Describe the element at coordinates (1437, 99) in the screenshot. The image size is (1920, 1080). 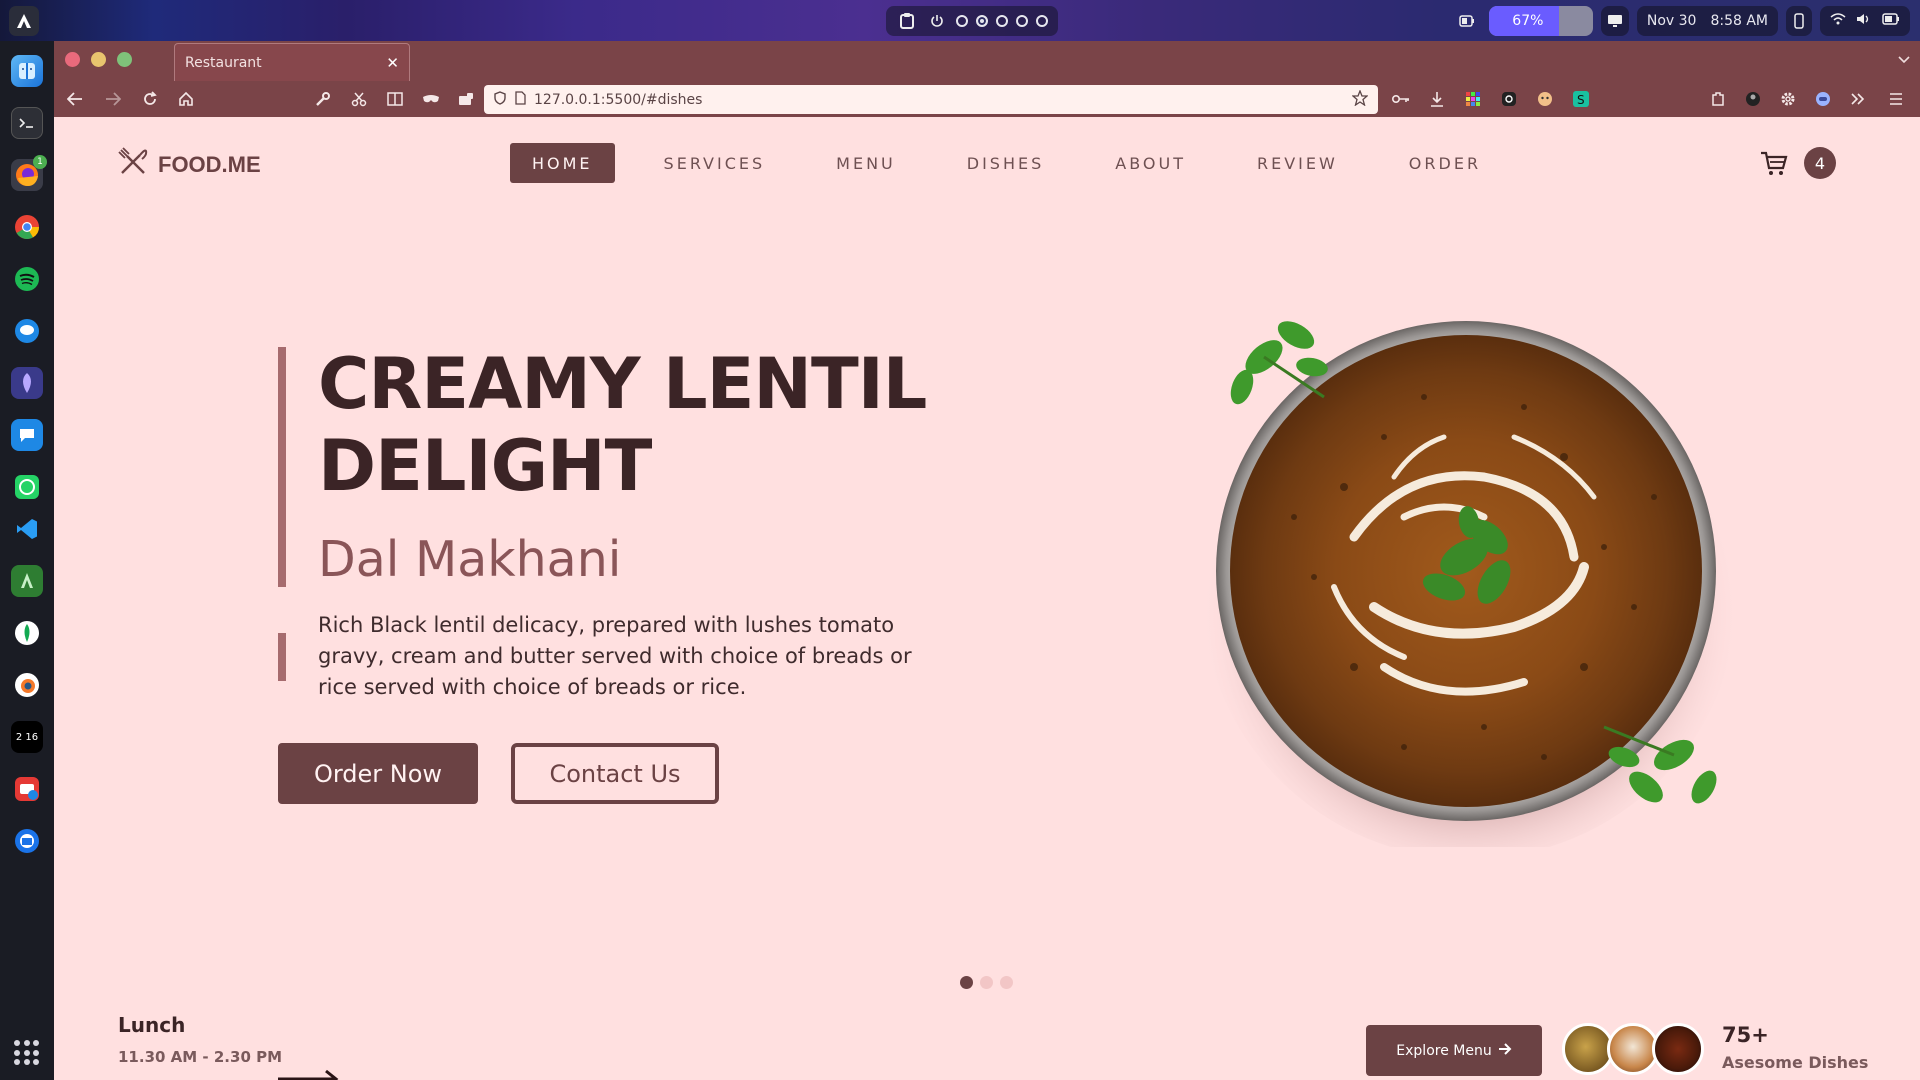
I see `download-icon` at that location.